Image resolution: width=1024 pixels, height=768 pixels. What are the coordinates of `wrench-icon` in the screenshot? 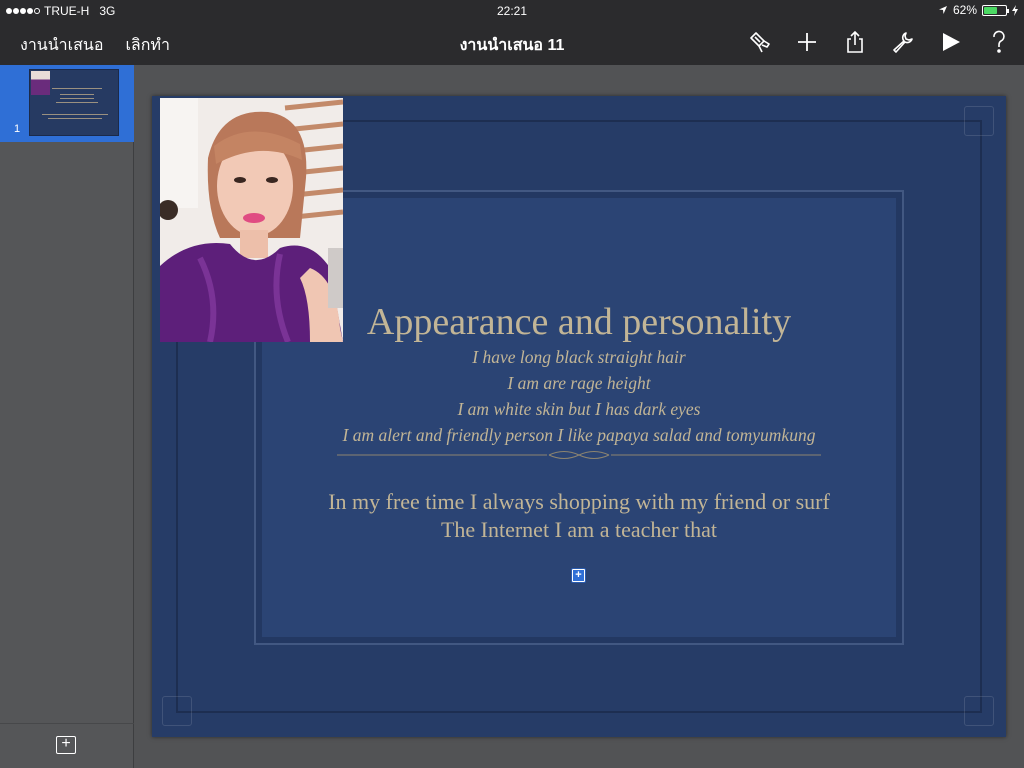 It's located at (903, 42).